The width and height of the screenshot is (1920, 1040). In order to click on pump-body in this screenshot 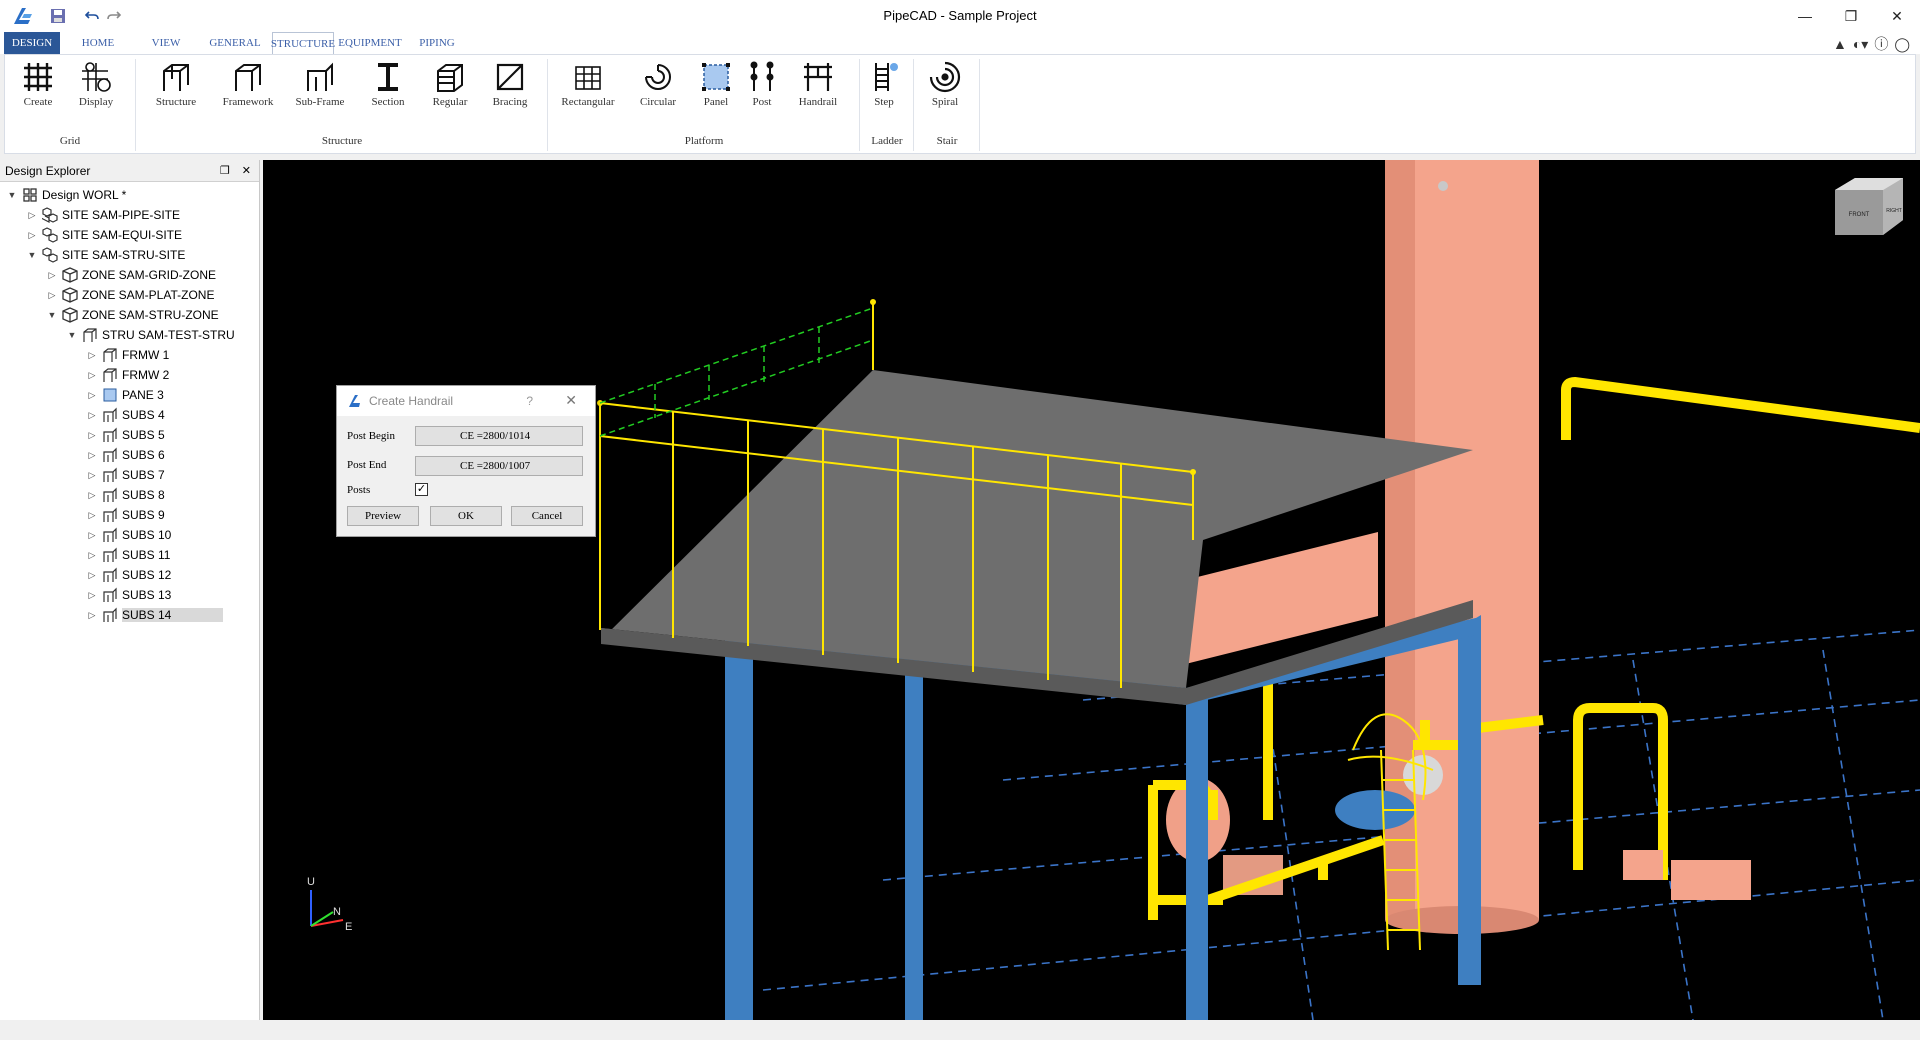, I will do `click(1643, 865)`.